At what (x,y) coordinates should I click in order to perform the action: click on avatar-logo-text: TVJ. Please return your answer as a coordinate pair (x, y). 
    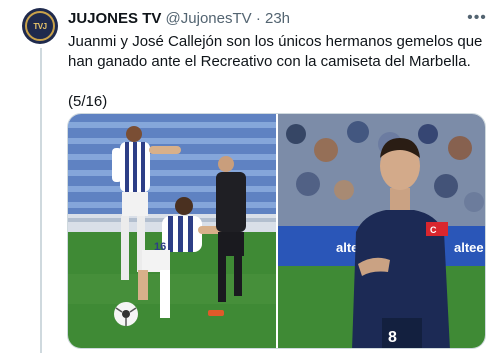
    Looking at the image, I should click on (40, 26).